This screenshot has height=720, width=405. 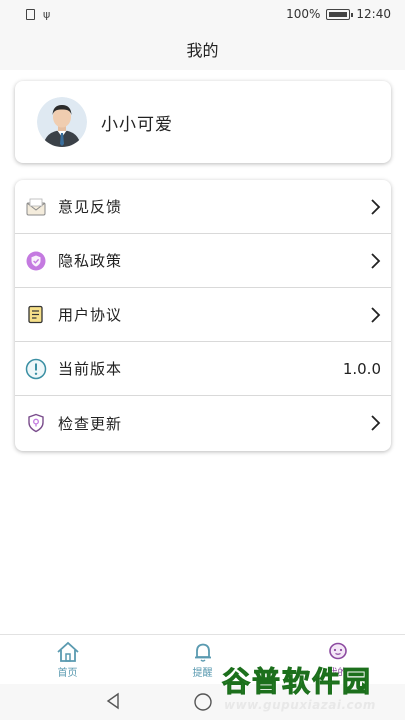 What do you see at coordinates (373, 14) in the screenshot?
I see `clock: 12:40` at bounding box center [373, 14].